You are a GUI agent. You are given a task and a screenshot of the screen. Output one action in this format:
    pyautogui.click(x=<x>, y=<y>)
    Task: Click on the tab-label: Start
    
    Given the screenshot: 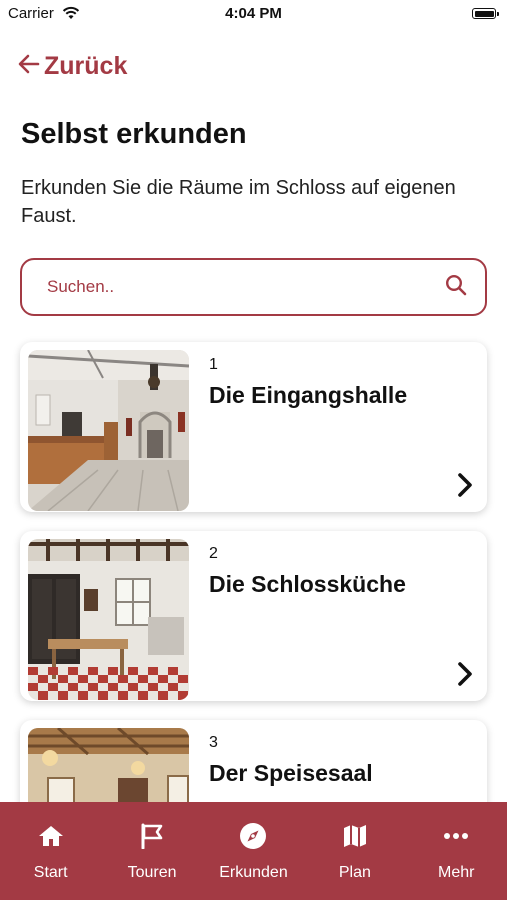 What is the action you would take?
    pyautogui.click(x=50, y=872)
    